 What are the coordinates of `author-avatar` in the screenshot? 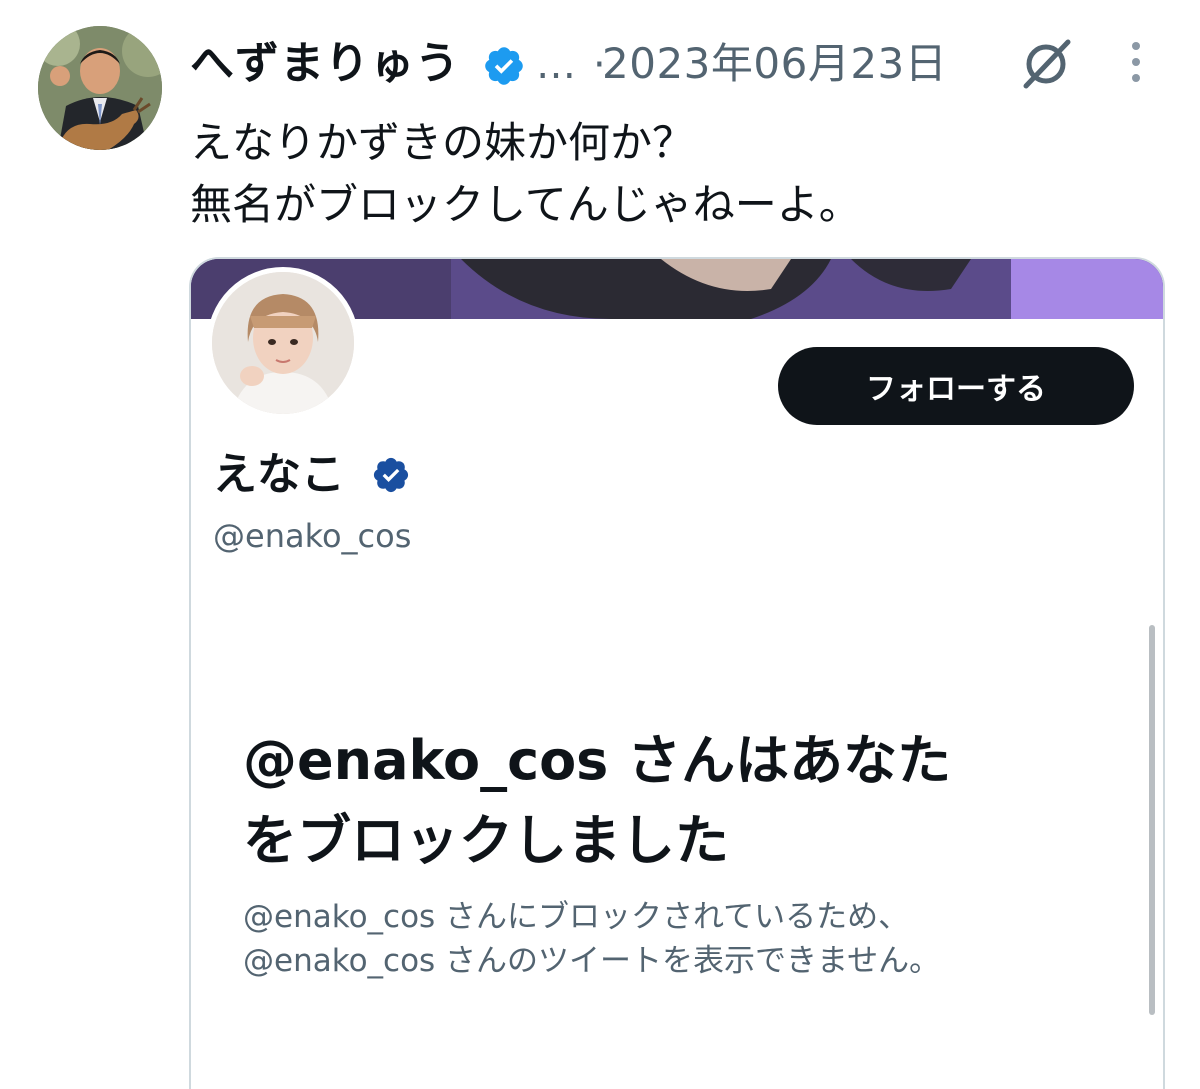 It's located at (100, 88).